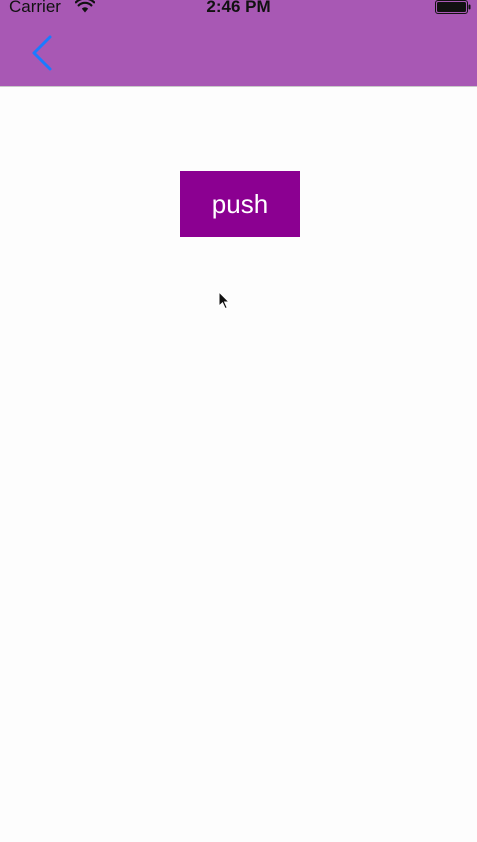  What do you see at coordinates (453, 7) in the screenshot?
I see `battery-icon` at bounding box center [453, 7].